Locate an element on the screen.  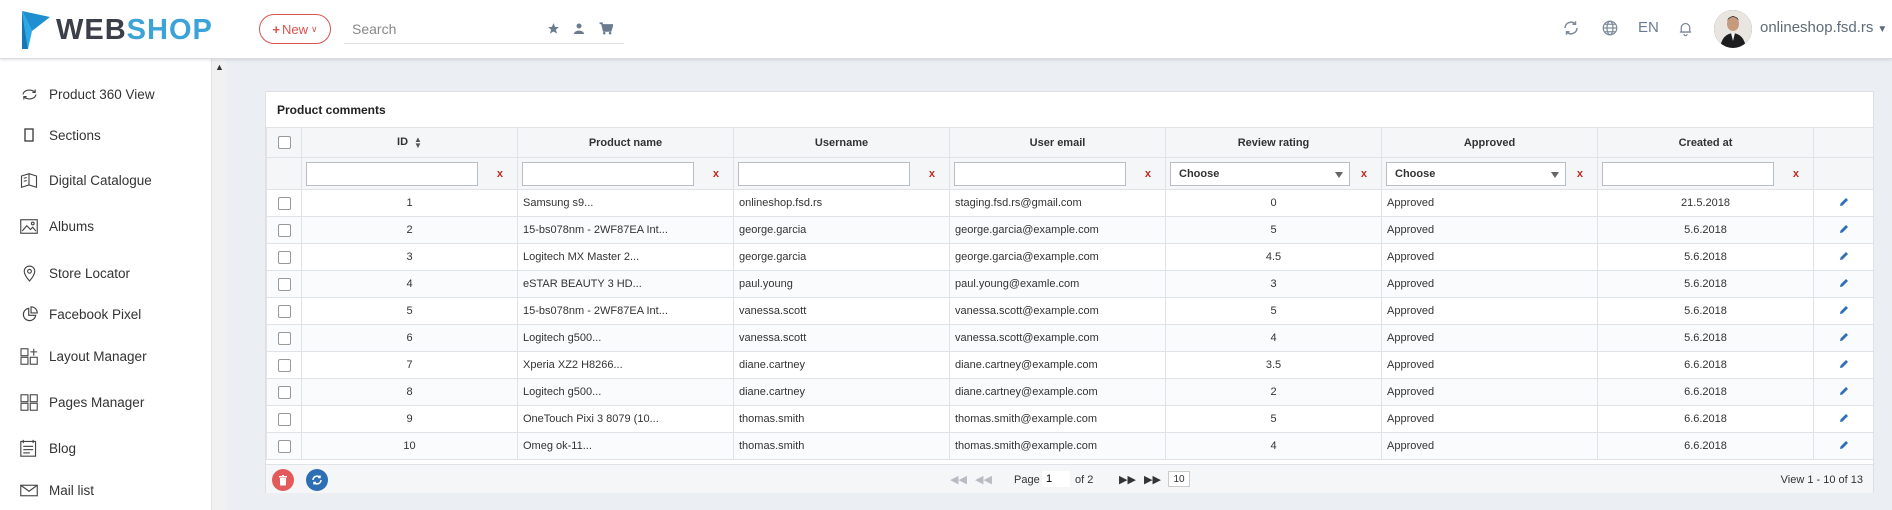
sidebar-scrollbar is located at coordinates (219, 284).